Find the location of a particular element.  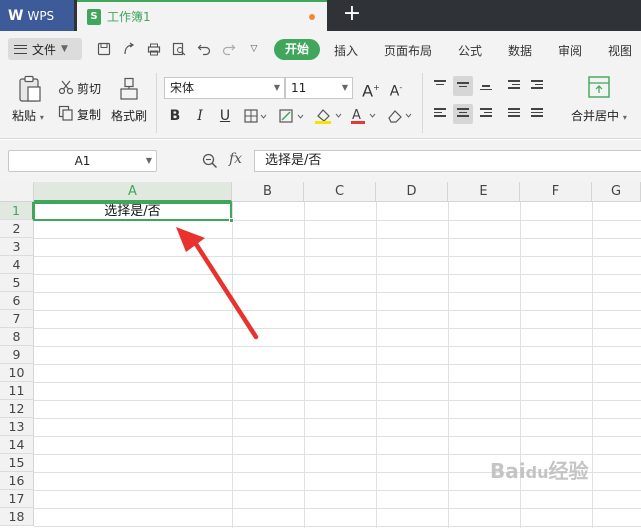

column-header-g: G is located at coordinates (616, 192).